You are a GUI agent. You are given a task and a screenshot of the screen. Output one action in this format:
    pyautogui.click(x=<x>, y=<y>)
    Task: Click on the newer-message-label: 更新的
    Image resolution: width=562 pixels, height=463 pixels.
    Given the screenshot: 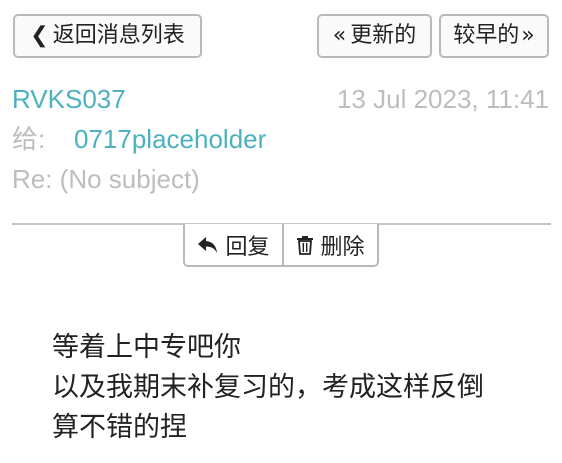 What is the action you would take?
    pyautogui.click(x=383, y=35)
    